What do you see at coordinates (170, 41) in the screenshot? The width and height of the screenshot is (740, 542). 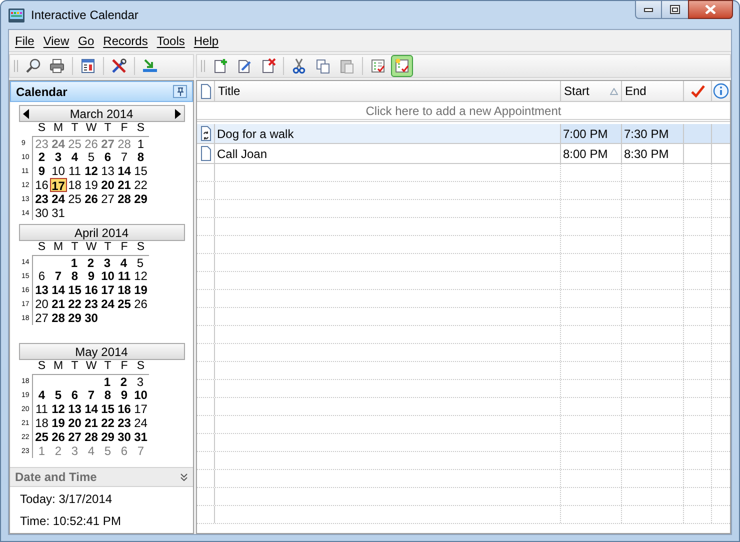 I see `menu-item: Tools` at bounding box center [170, 41].